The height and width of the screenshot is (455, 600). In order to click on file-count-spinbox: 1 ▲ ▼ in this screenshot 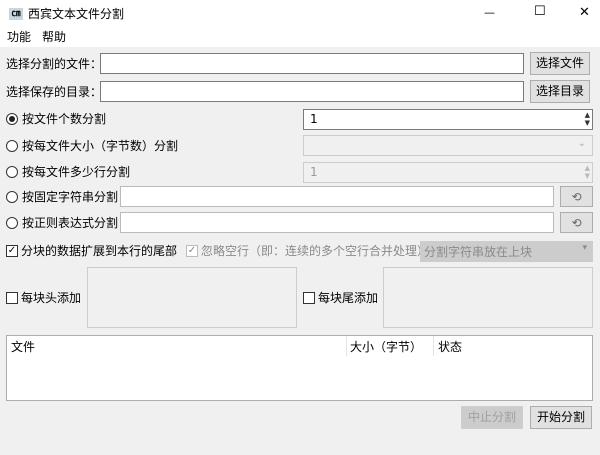, I will do `click(448, 119)`.